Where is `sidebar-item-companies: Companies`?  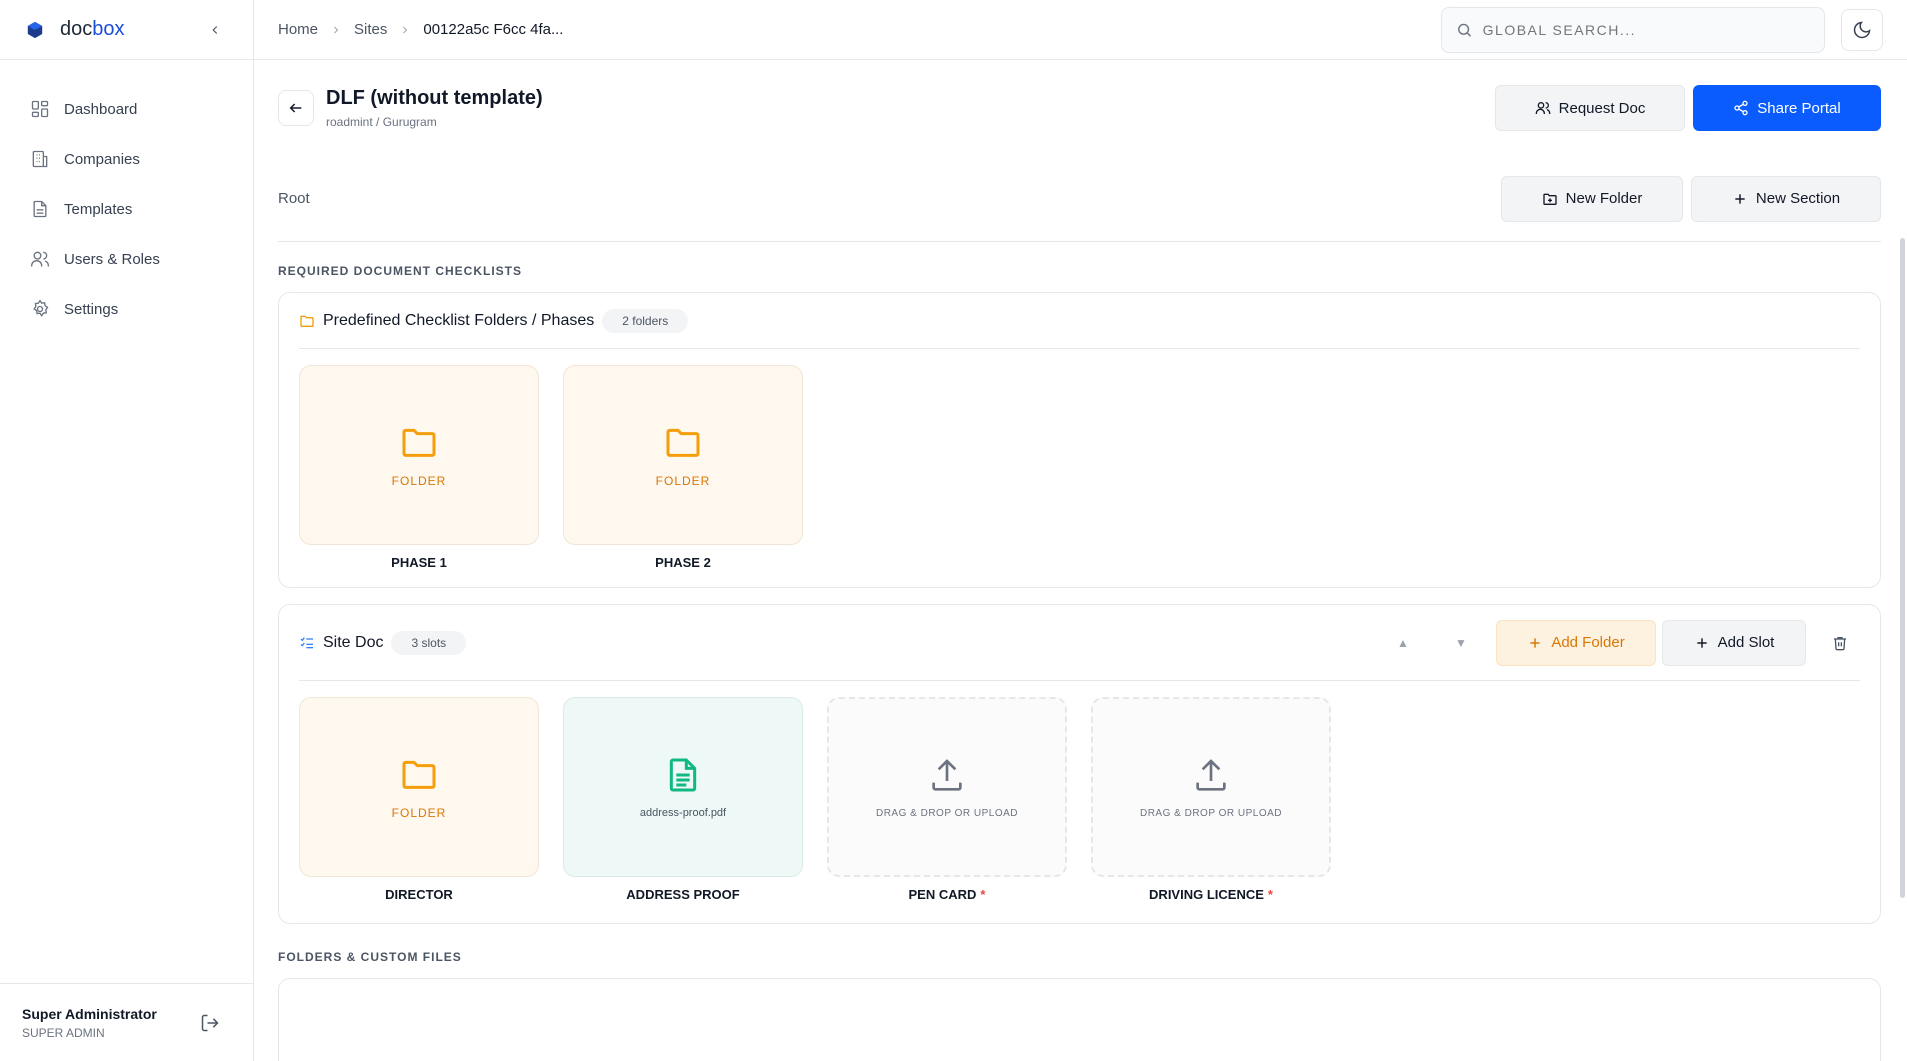
sidebar-item-companies: Companies is located at coordinates (126, 159).